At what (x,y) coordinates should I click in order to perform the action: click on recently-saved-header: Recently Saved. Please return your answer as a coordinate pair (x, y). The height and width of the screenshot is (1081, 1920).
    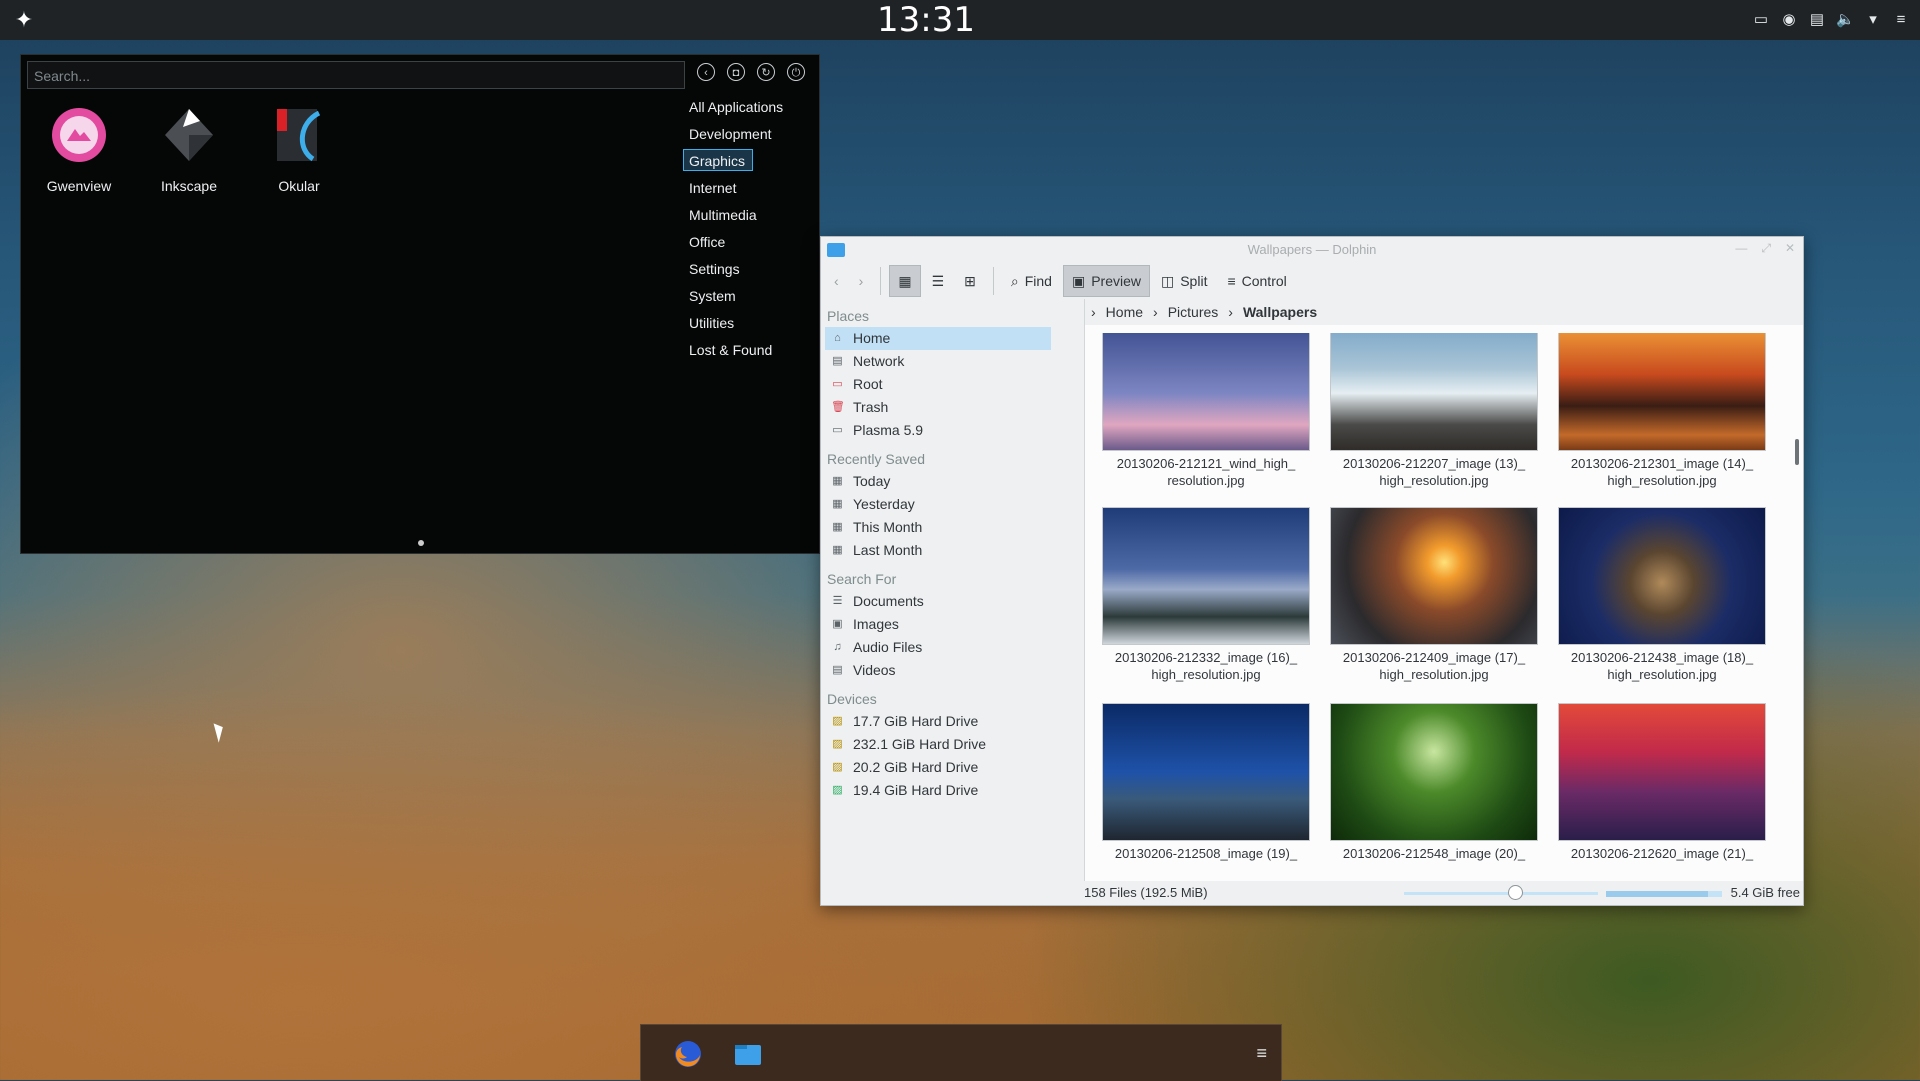
    Looking at the image, I should click on (876, 459).